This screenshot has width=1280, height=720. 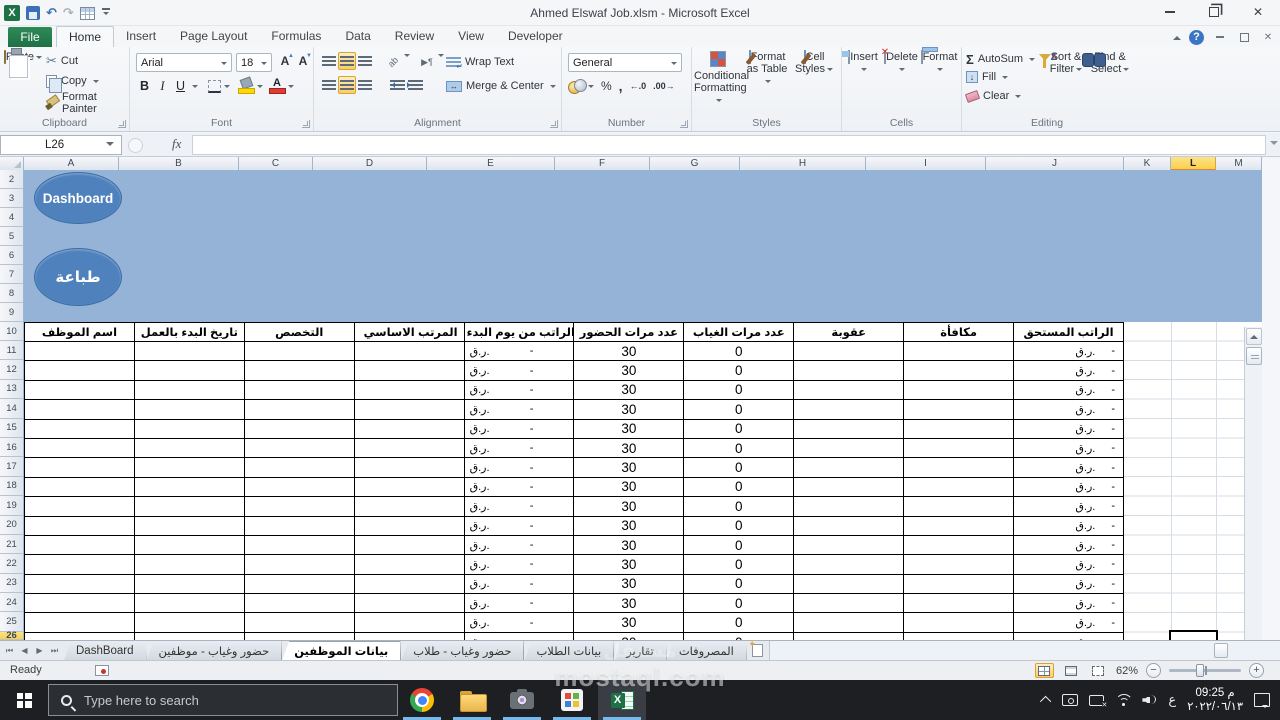 What do you see at coordinates (1262, 700) in the screenshot?
I see `action-center-icon` at bounding box center [1262, 700].